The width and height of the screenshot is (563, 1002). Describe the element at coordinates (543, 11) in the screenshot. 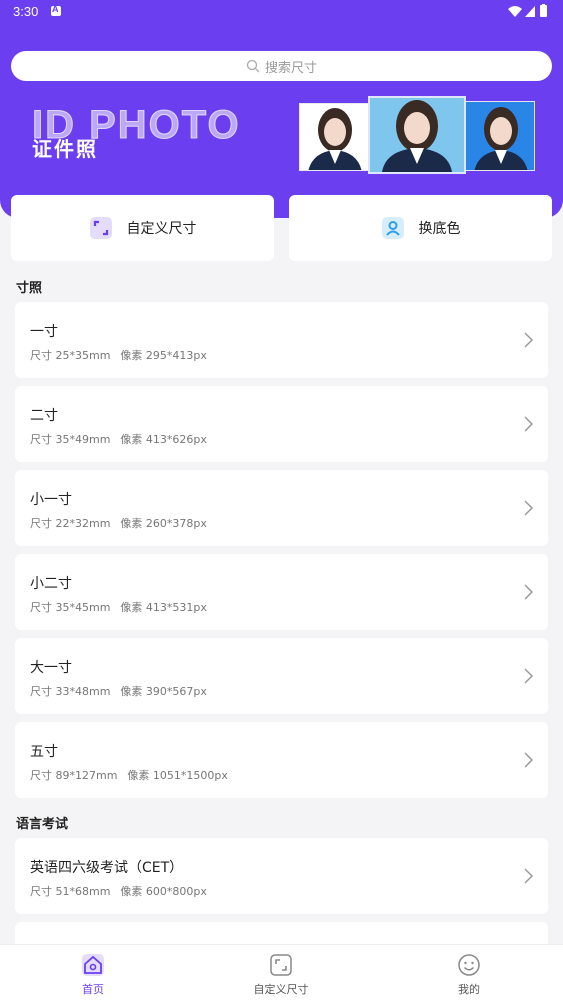

I see `battery-icon` at that location.